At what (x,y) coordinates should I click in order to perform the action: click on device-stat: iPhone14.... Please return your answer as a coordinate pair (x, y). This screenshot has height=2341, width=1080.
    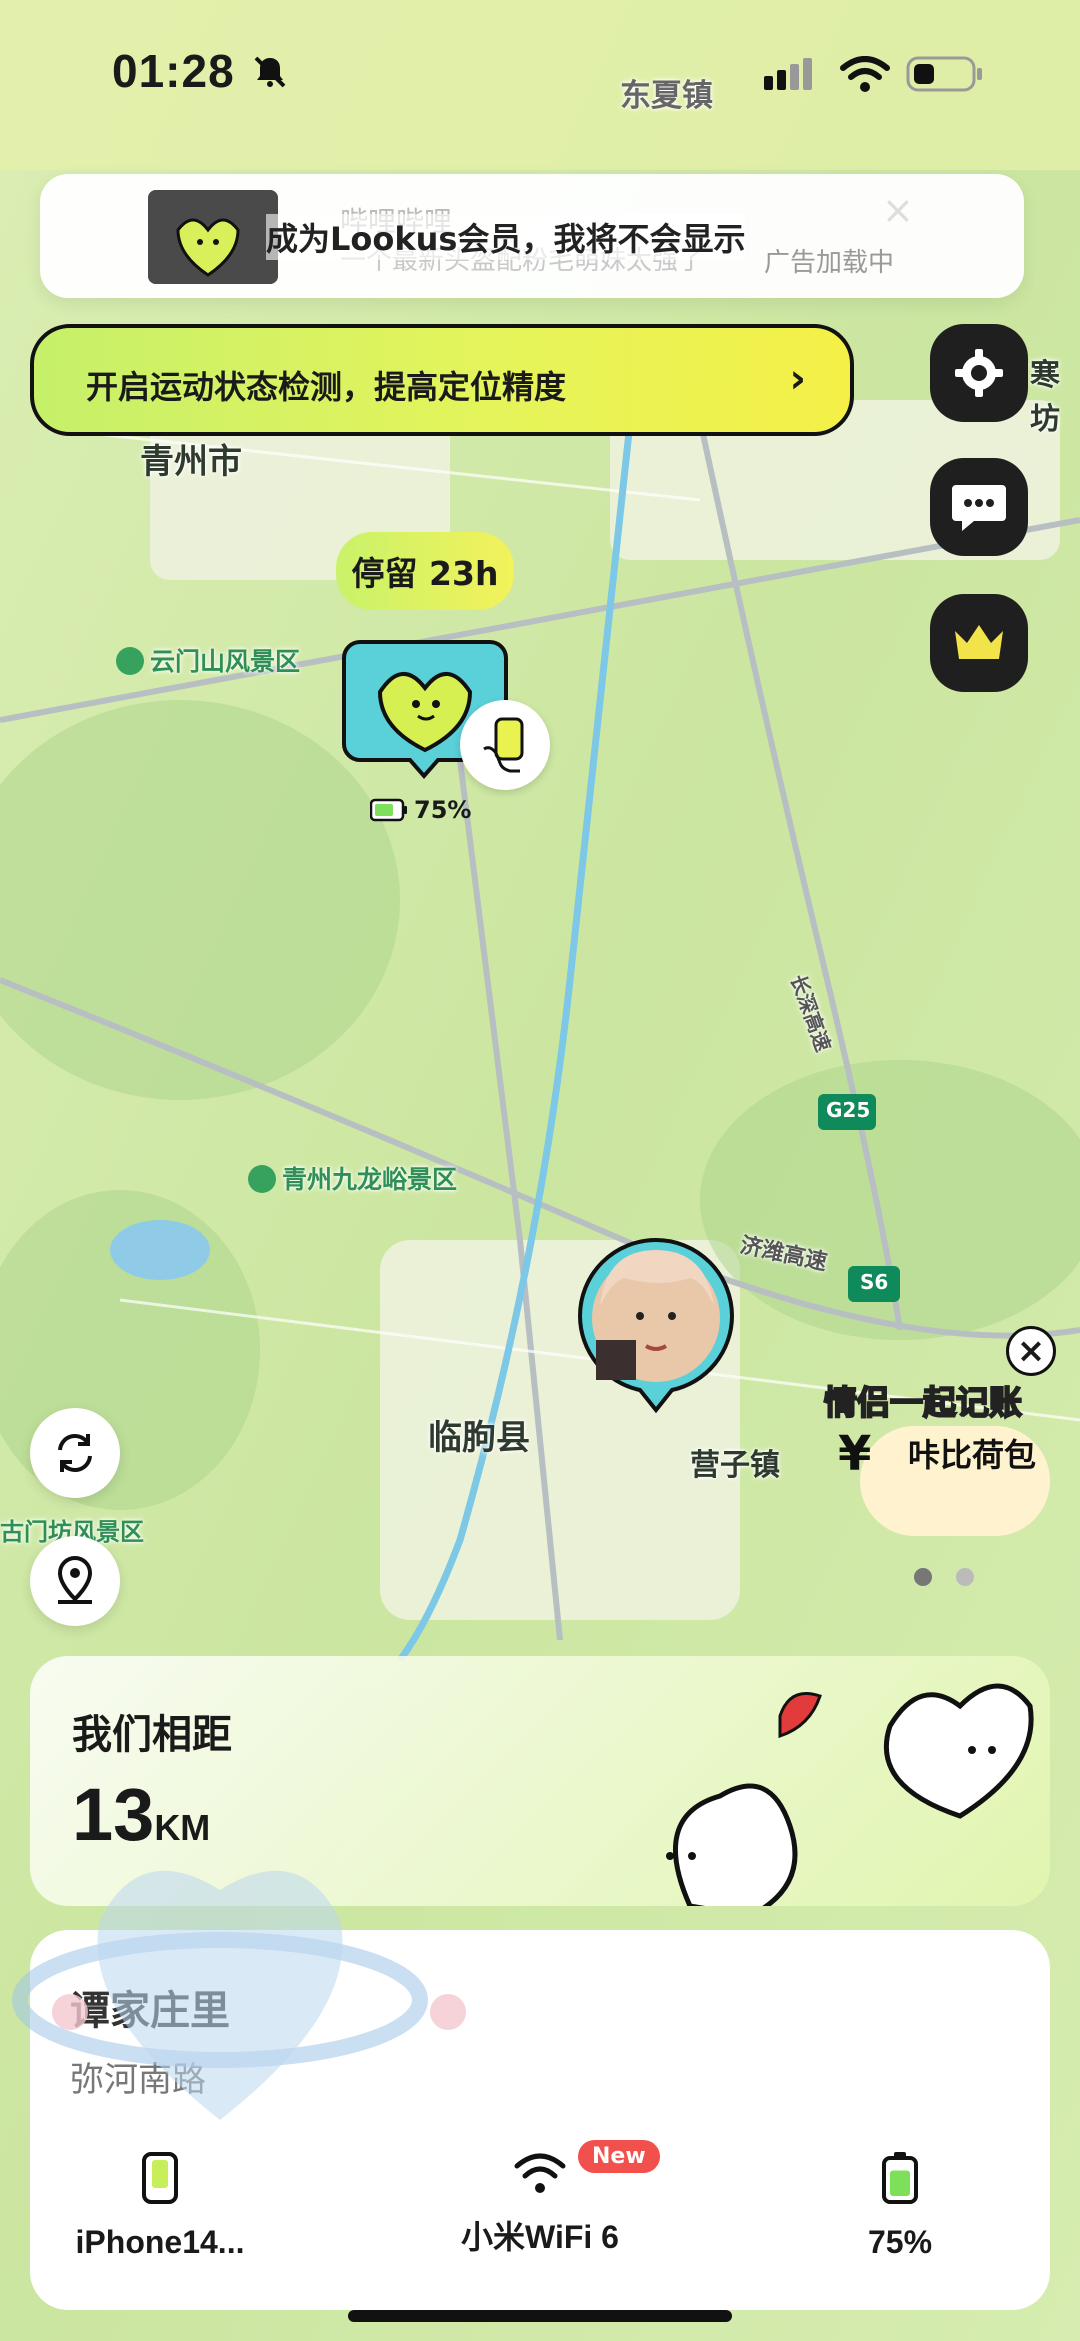
    Looking at the image, I should click on (160, 2205).